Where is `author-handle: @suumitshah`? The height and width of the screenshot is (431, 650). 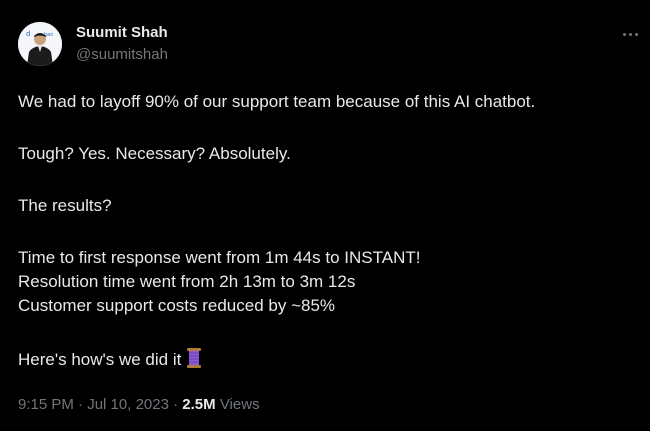
author-handle: @suumitshah is located at coordinates (122, 54).